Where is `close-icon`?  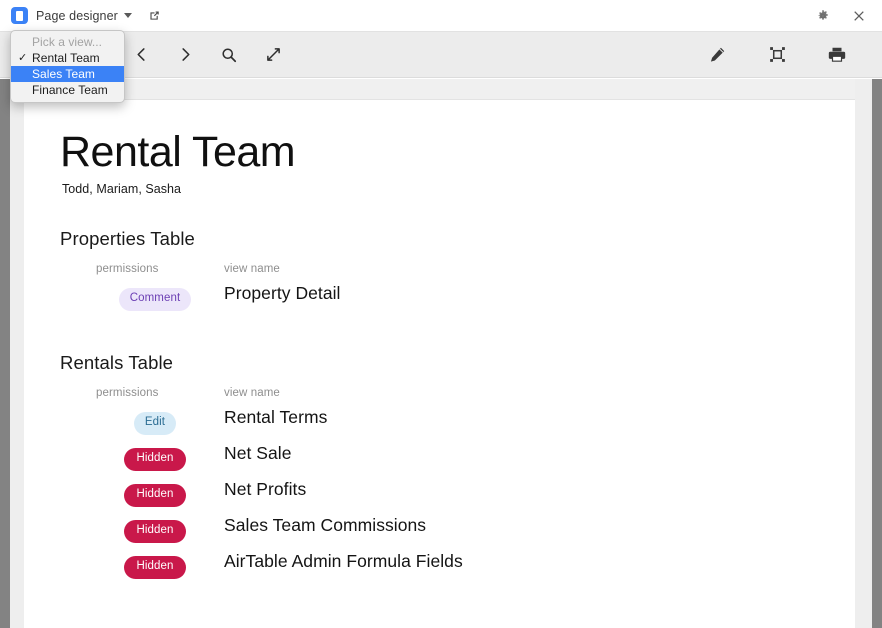
close-icon is located at coordinates (859, 16).